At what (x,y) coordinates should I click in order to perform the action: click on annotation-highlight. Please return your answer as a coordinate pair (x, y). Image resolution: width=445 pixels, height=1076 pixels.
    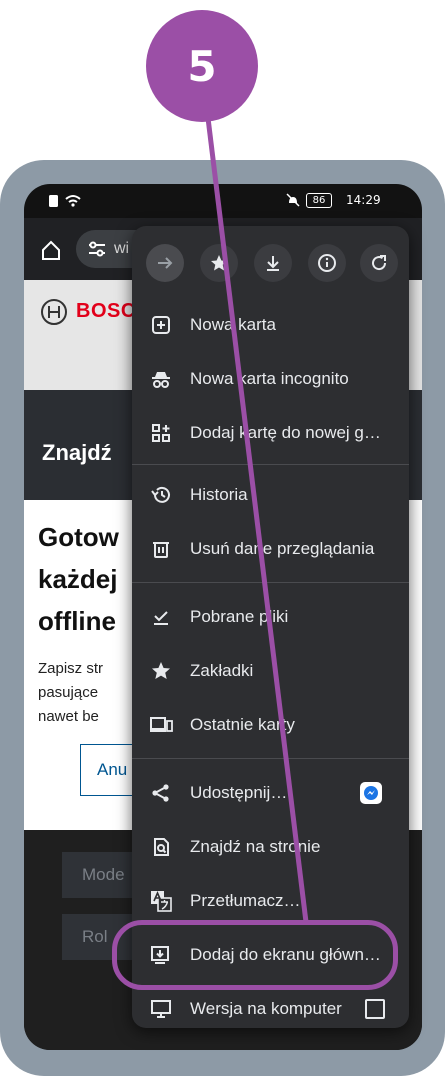
    Looking at the image, I should click on (255, 955).